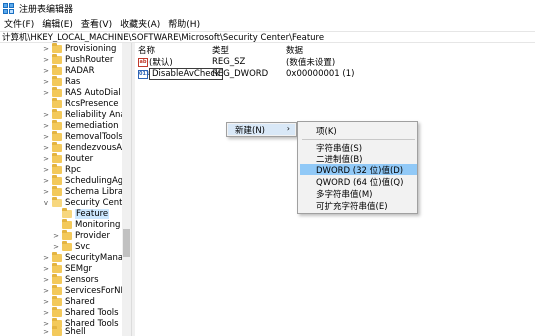 The image size is (535, 336). Describe the element at coordinates (86, 224) in the screenshot. I see `tree-item: Monitoring` at that location.